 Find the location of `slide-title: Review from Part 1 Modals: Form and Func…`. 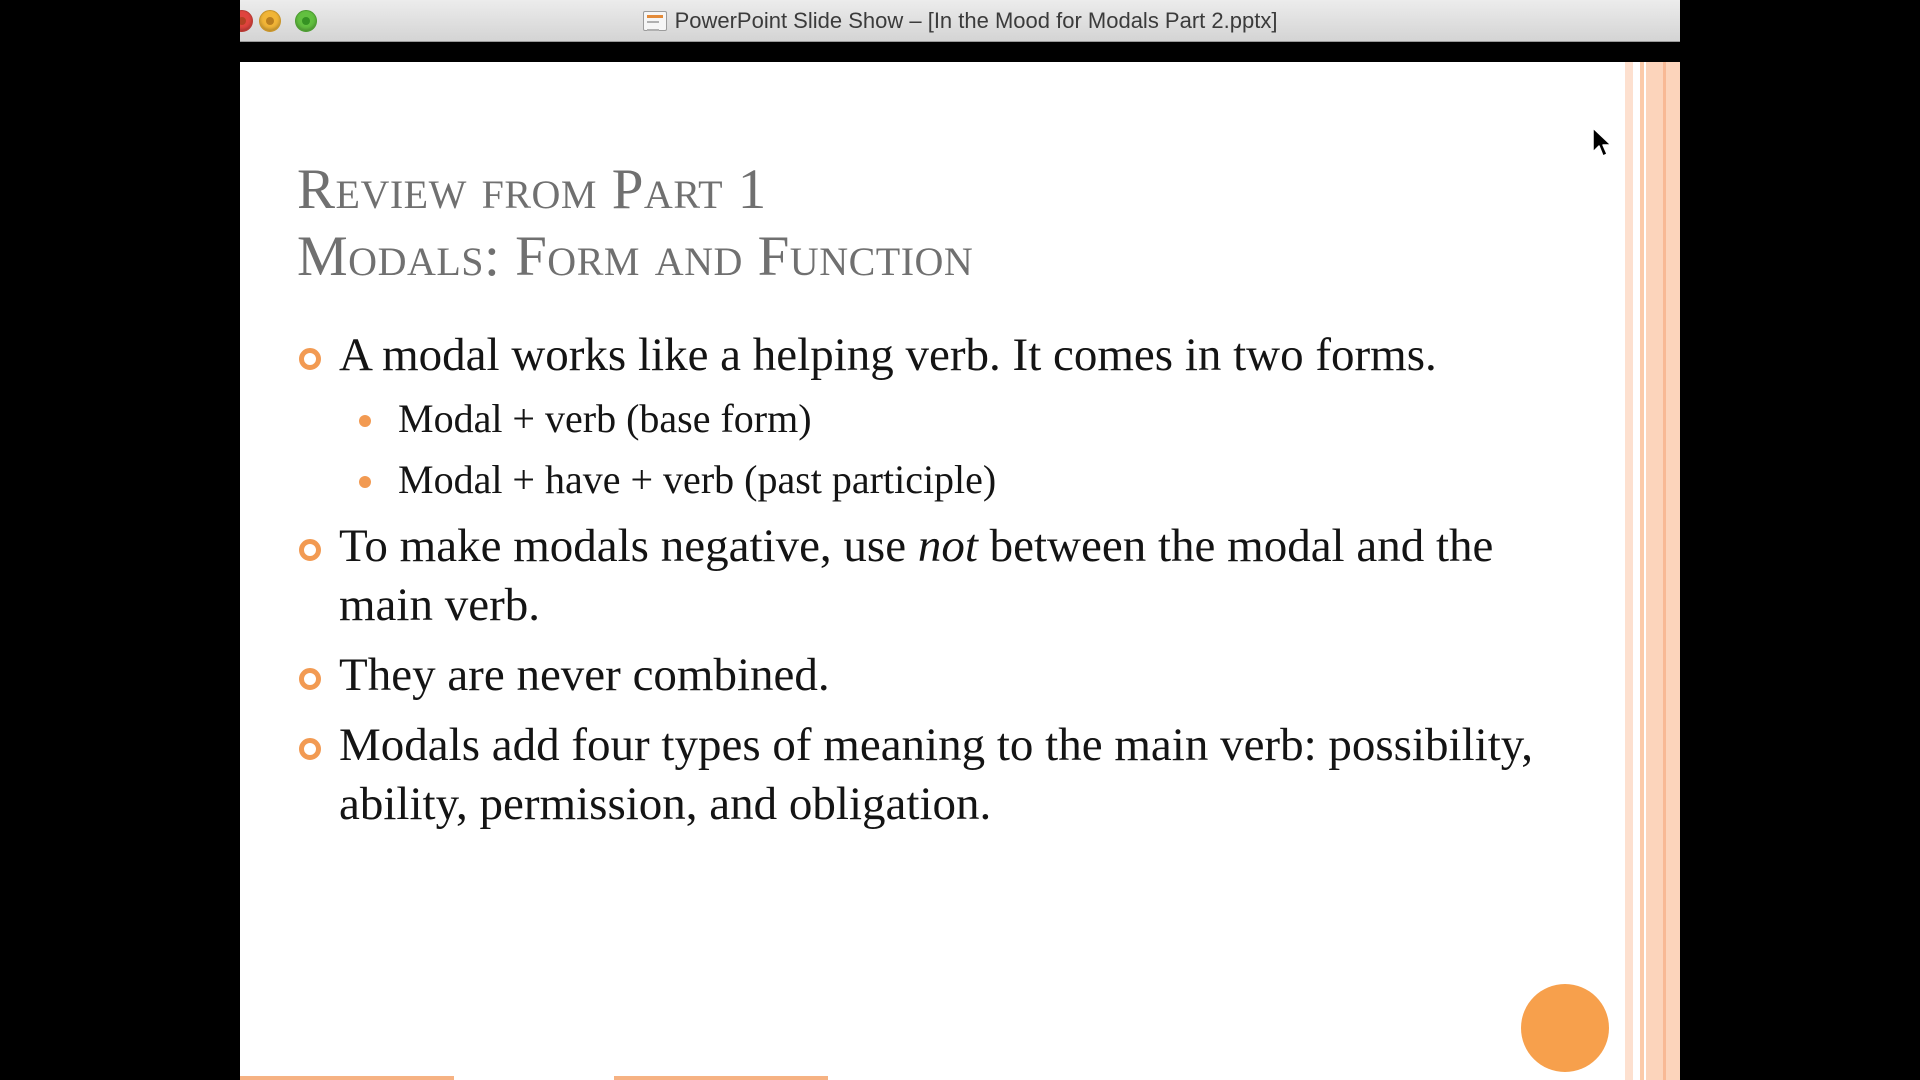

slide-title: Review from Part 1 Modals: Form and Func… is located at coordinates (635, 223).